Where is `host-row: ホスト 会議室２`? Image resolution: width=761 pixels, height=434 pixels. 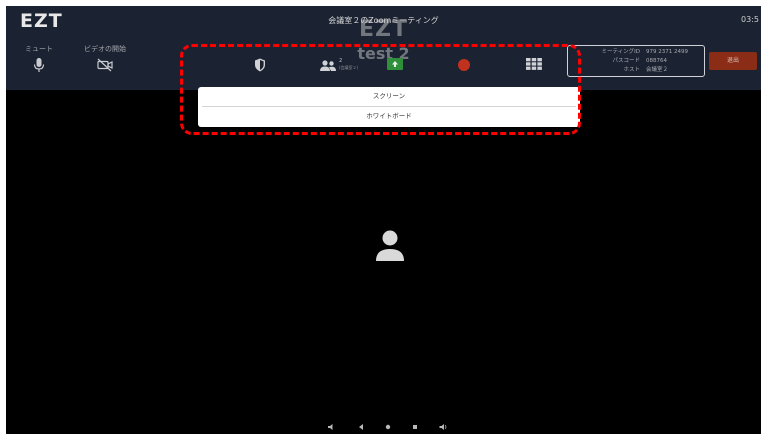
host-row: ホスト 会議室２ is located at coordinates (636, 70).